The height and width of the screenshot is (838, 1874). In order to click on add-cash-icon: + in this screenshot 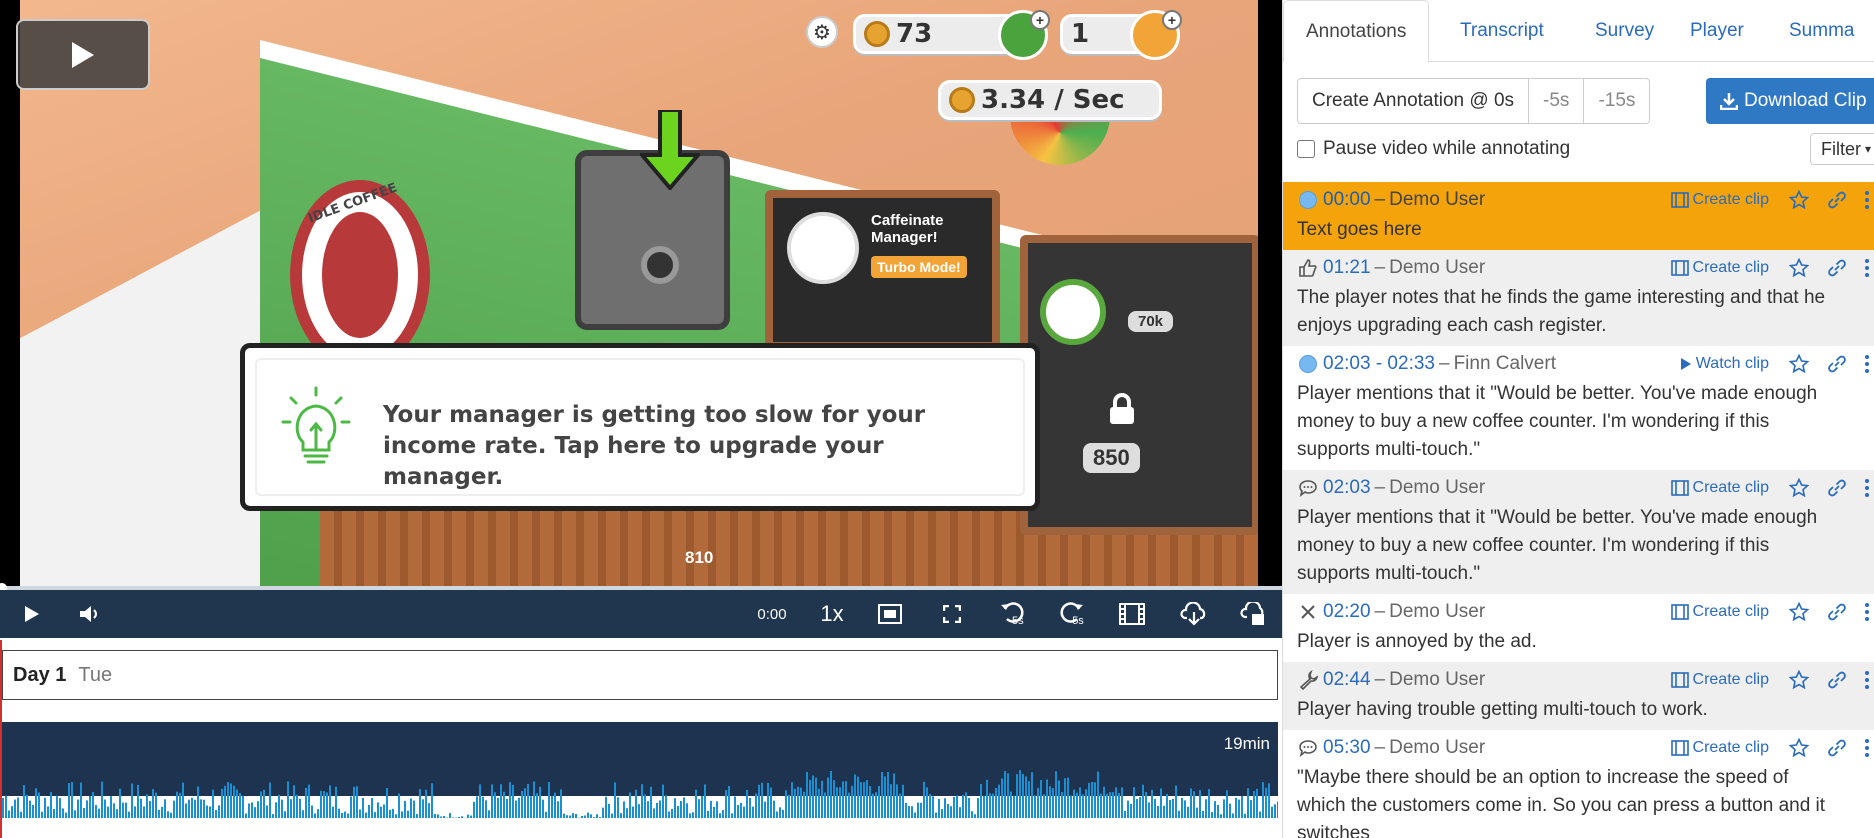, I will do `click(1040, 20)`.